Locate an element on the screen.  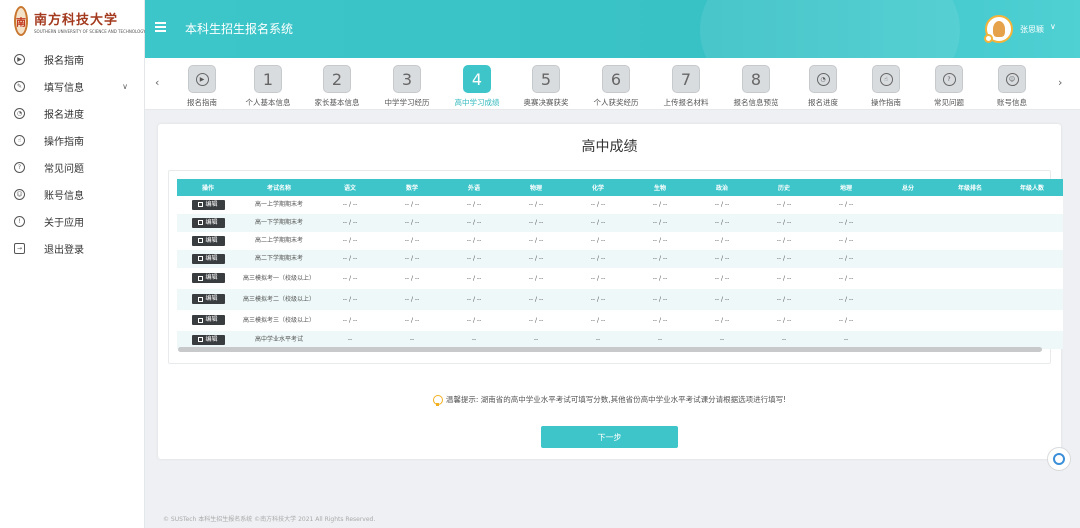
step-label: 操作指南 is located at coordinates (886, 102).